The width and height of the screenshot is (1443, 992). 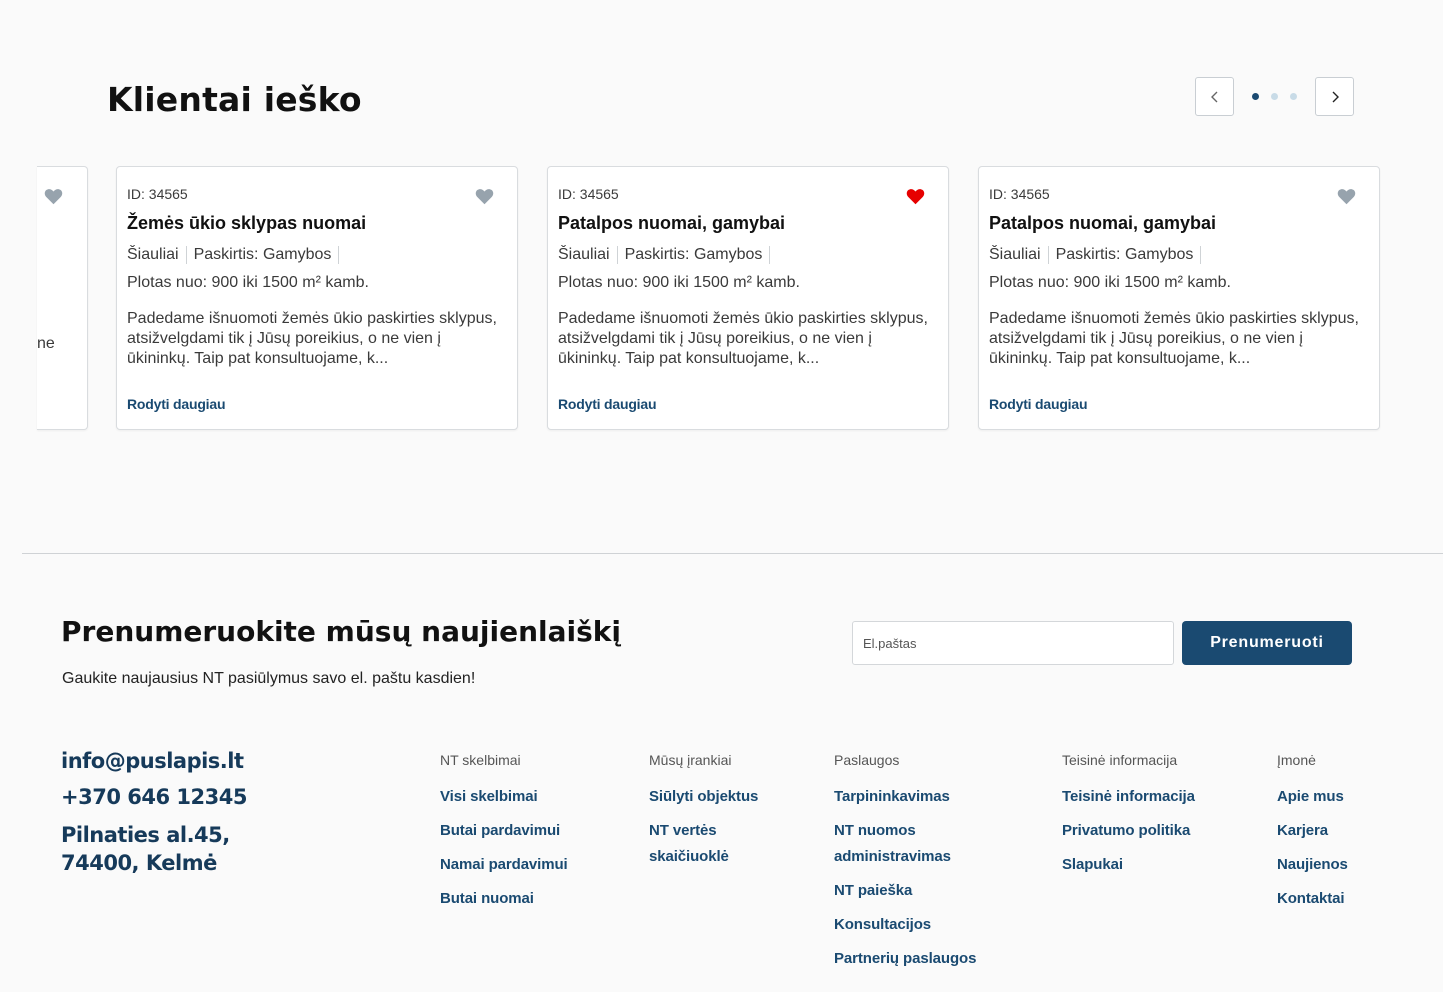 What do you see at coordinates (62, 298) in the screenshot?
I see `listing-card-partial: ne` at bounding box center [62, 298].